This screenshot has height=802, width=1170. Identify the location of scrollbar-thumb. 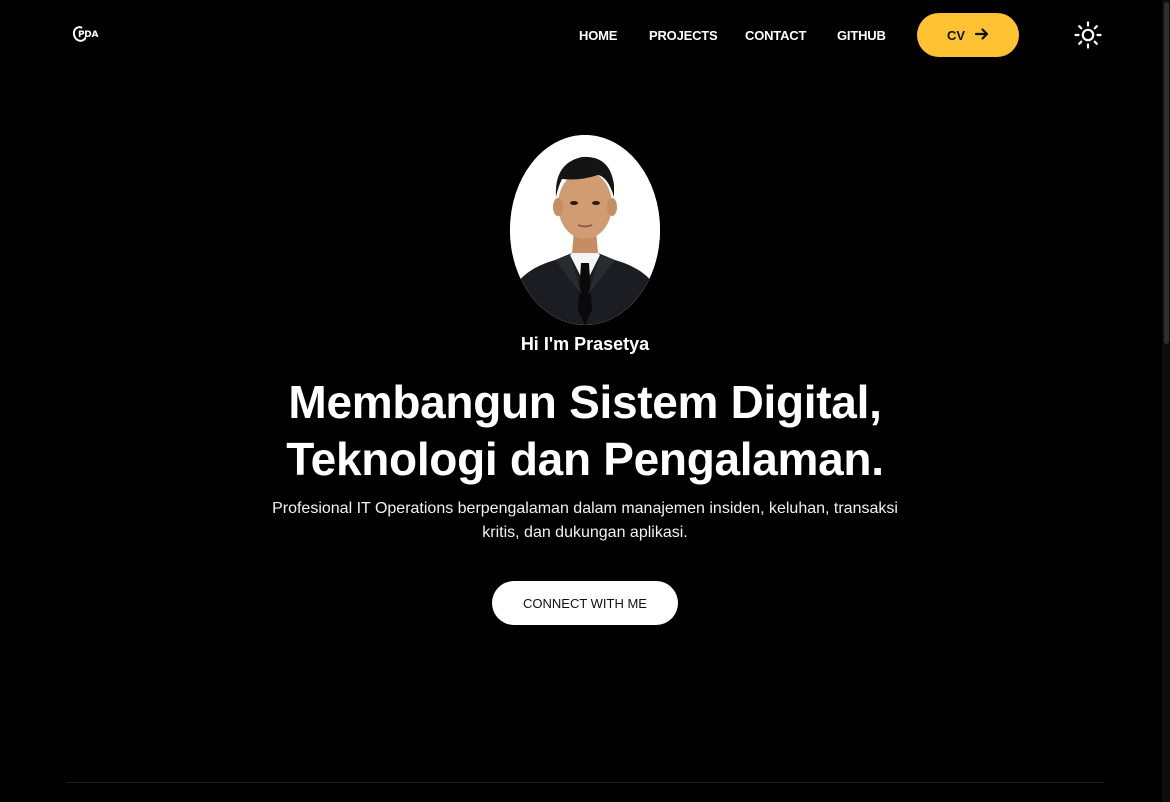
(1166, 173).